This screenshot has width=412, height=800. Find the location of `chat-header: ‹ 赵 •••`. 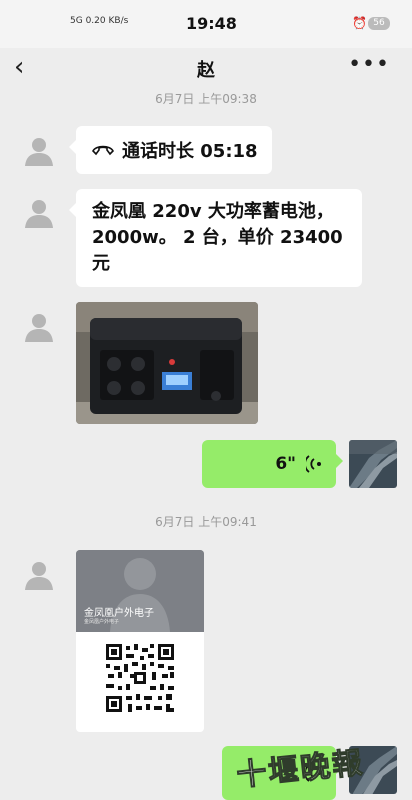

chat-header: ‹ 赵 ••• is located at coordinates (206, 69).